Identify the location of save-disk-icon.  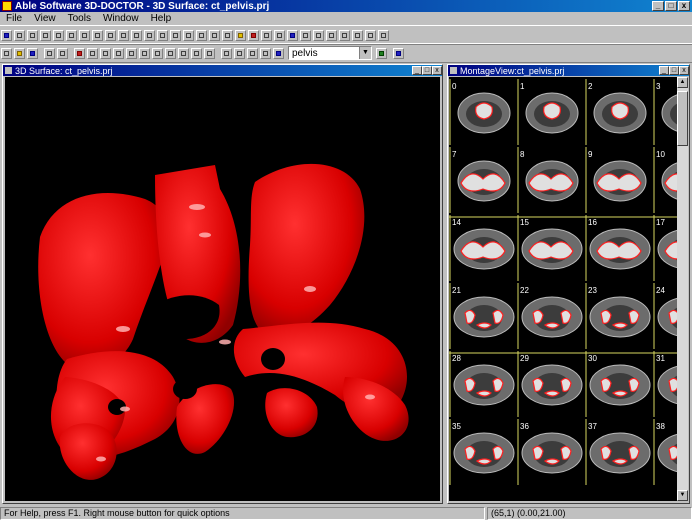
(32, 53).